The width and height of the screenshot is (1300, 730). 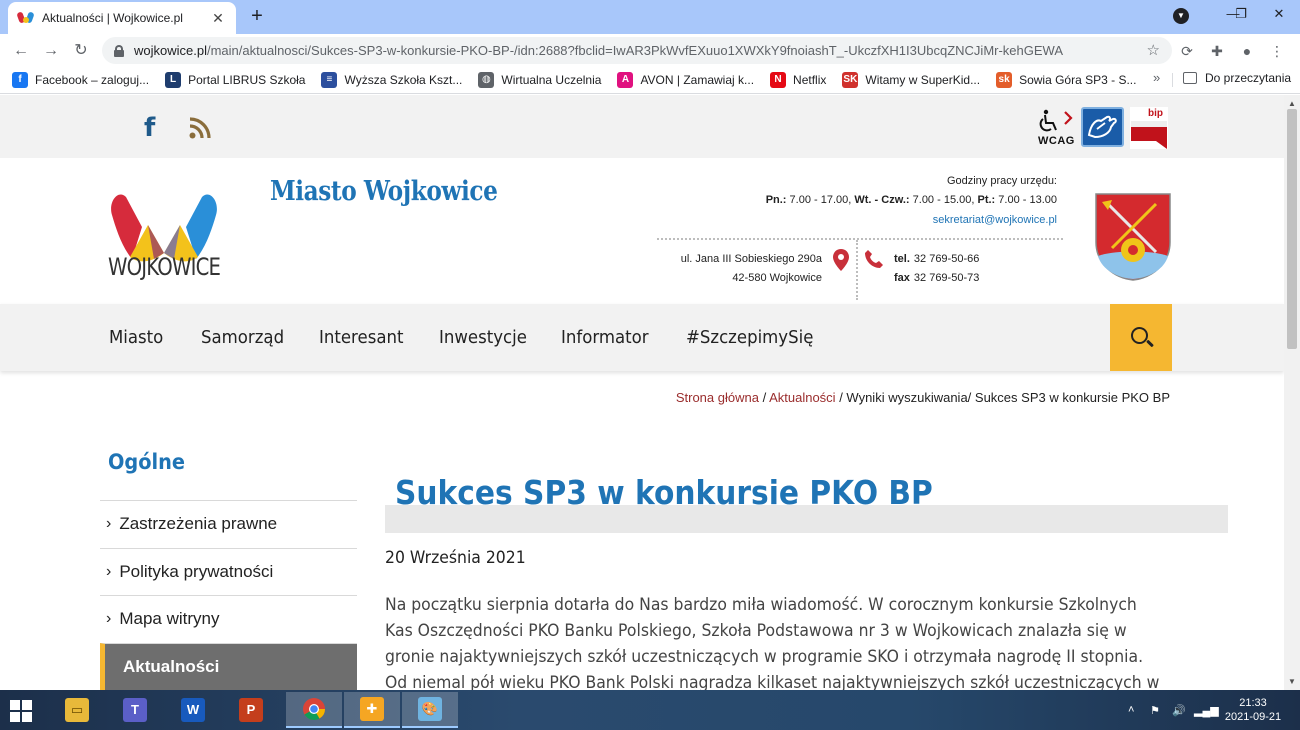 I want to click on reading-list-icon, so click(x=1190, y=78).